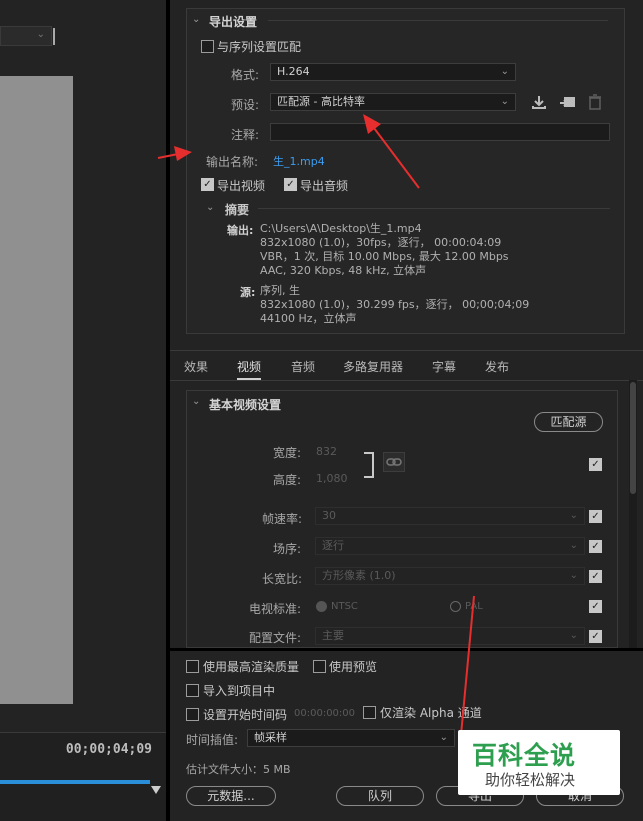 The width and height of the screenshot is (643, 821). Describe the element at coordinates (391, 151) in the screenshot. I see `arrow-to-preset` at that location.